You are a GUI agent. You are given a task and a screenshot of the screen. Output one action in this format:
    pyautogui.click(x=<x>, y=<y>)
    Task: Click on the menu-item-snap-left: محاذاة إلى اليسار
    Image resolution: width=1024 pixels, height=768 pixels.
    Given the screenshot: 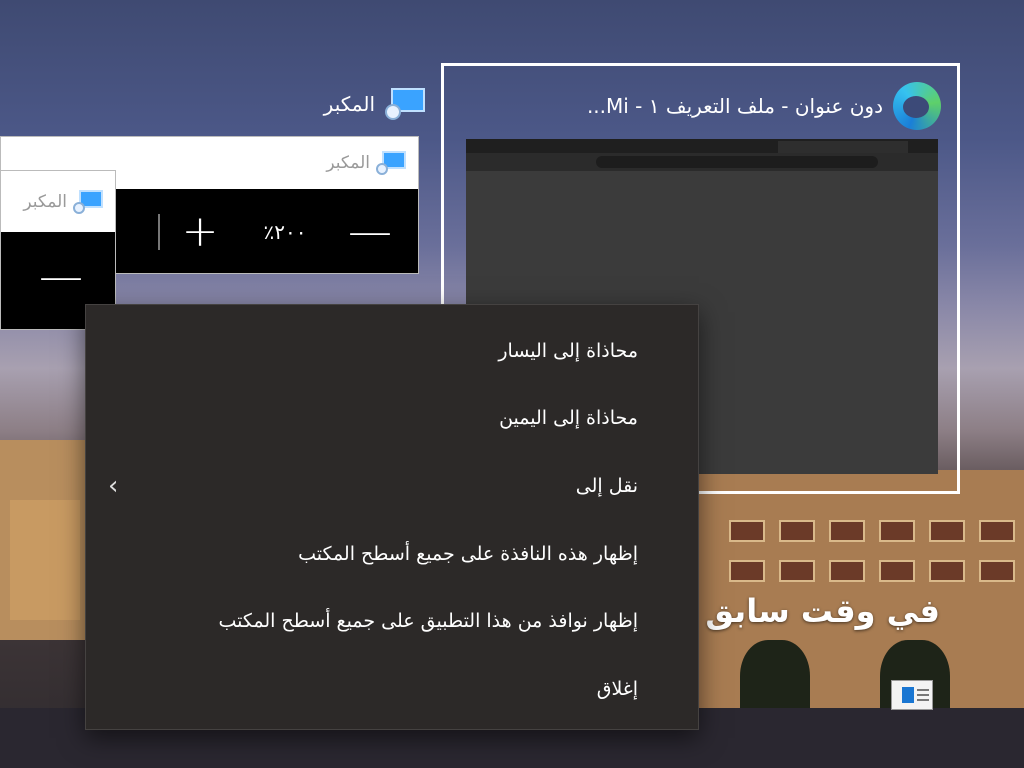 What is the action you would take?
    pyautogui.click(x=392, y=351)
    